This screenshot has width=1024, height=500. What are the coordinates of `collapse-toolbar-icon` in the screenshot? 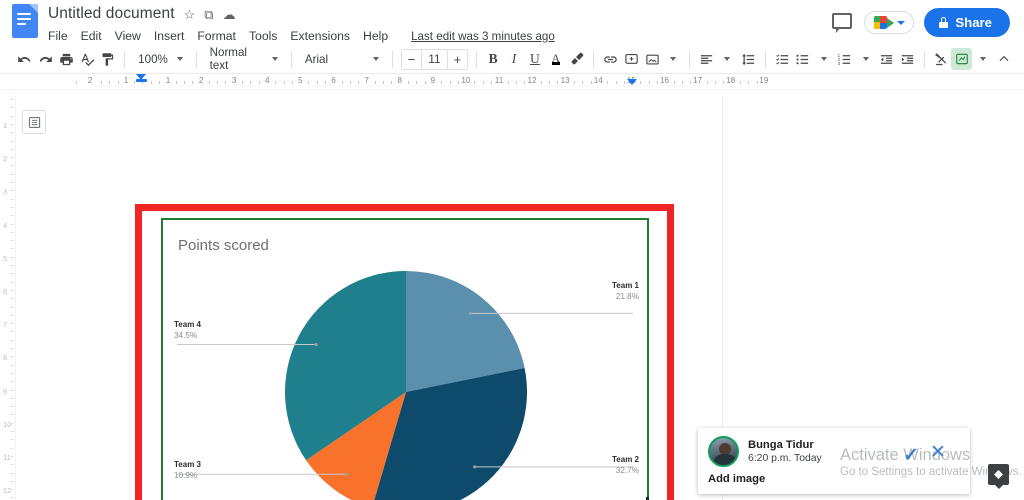 It's located at (1003, 59).